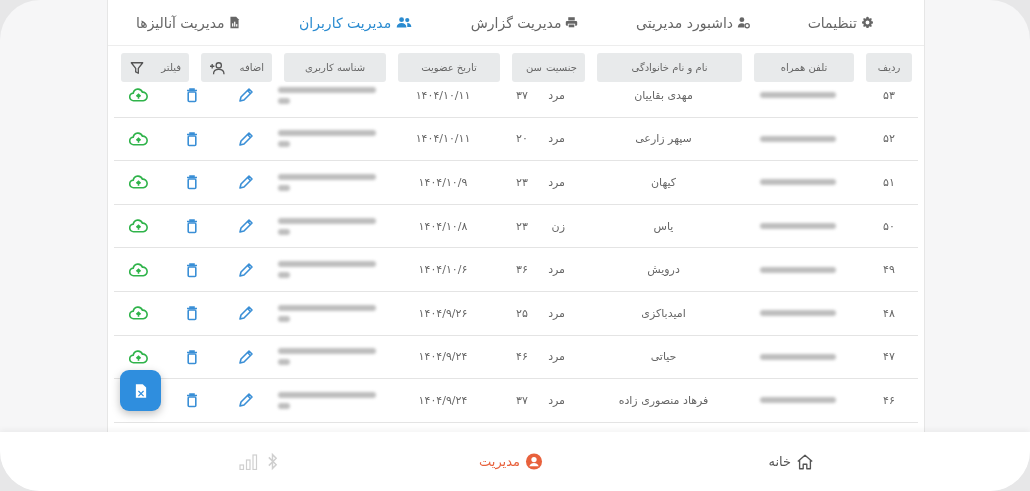 This screenshot has width=1030, height=491. What do you see at coordinates (404, 22) in the screenshot?
I see `users-icon` at bounding box center [404, 22].